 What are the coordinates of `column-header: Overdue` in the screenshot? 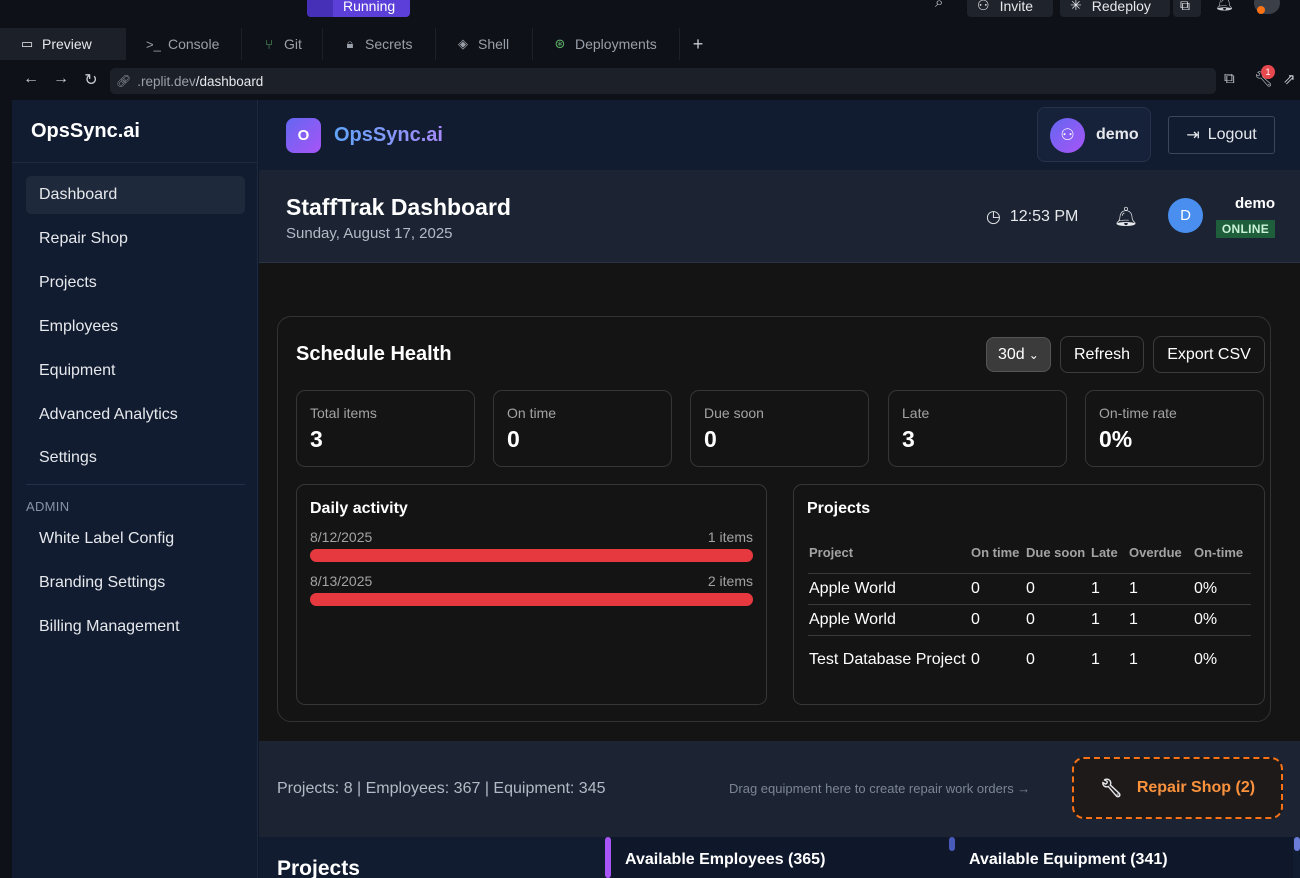 It's located at (1160, 553).